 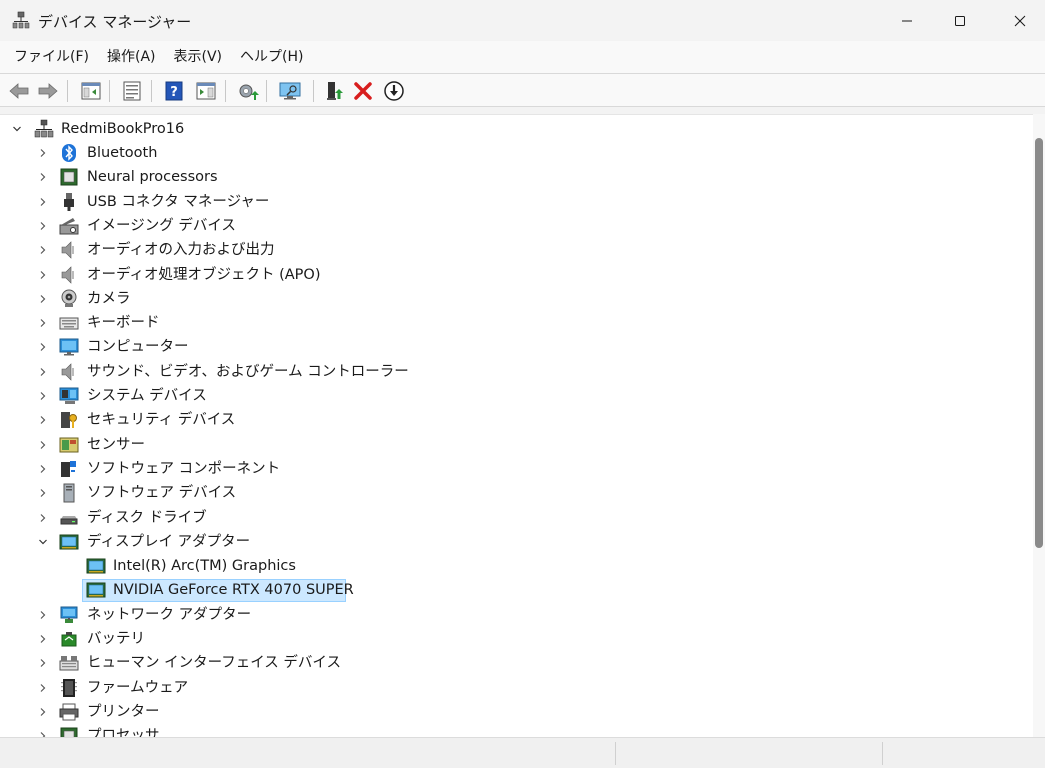 I want to click on maximize-button, so click(x=960, y=20).